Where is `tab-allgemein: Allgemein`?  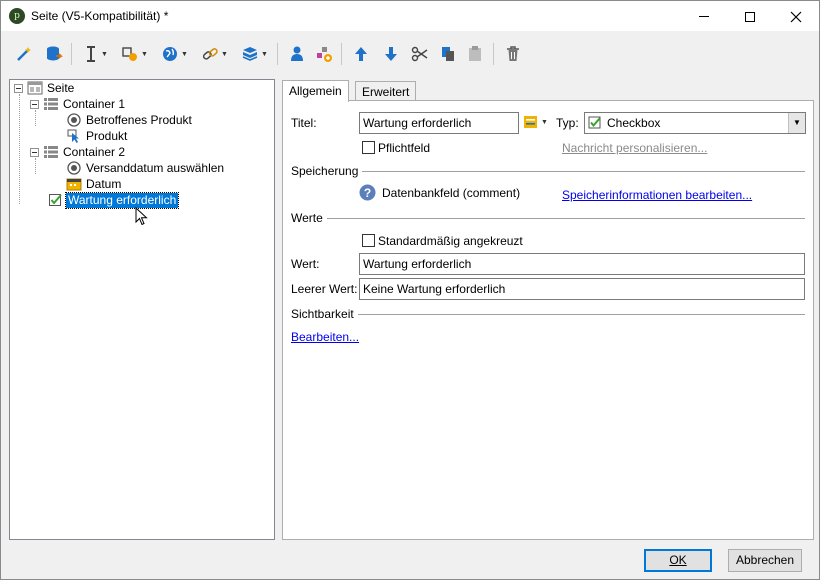 tab-allgemein: Allgemein is located at coordinates (315, 91).